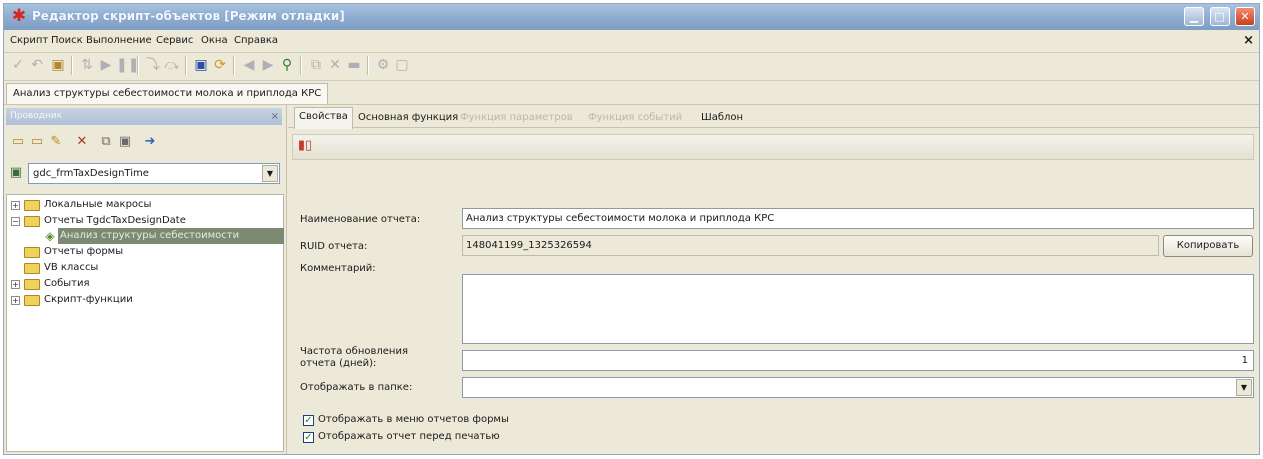 The height and width of the screenshot is (459, 1263). What do you see at coordinates (1219, 16) in the screenshot?
I see `maximize-icon: □` at bounding box center [1219, 16].